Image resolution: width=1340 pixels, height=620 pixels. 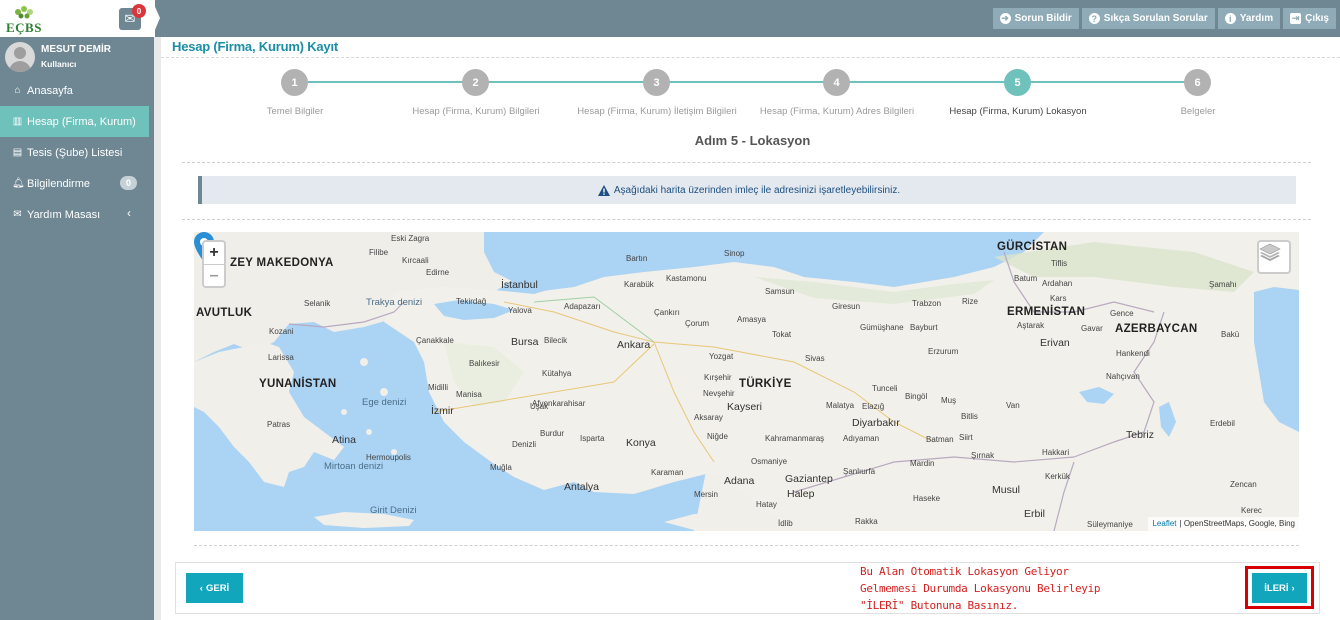 What do you see at coordinates (667, 472) in the screenshot?
I see `map-label-place: Karaman` at bounding box center [667, 472].